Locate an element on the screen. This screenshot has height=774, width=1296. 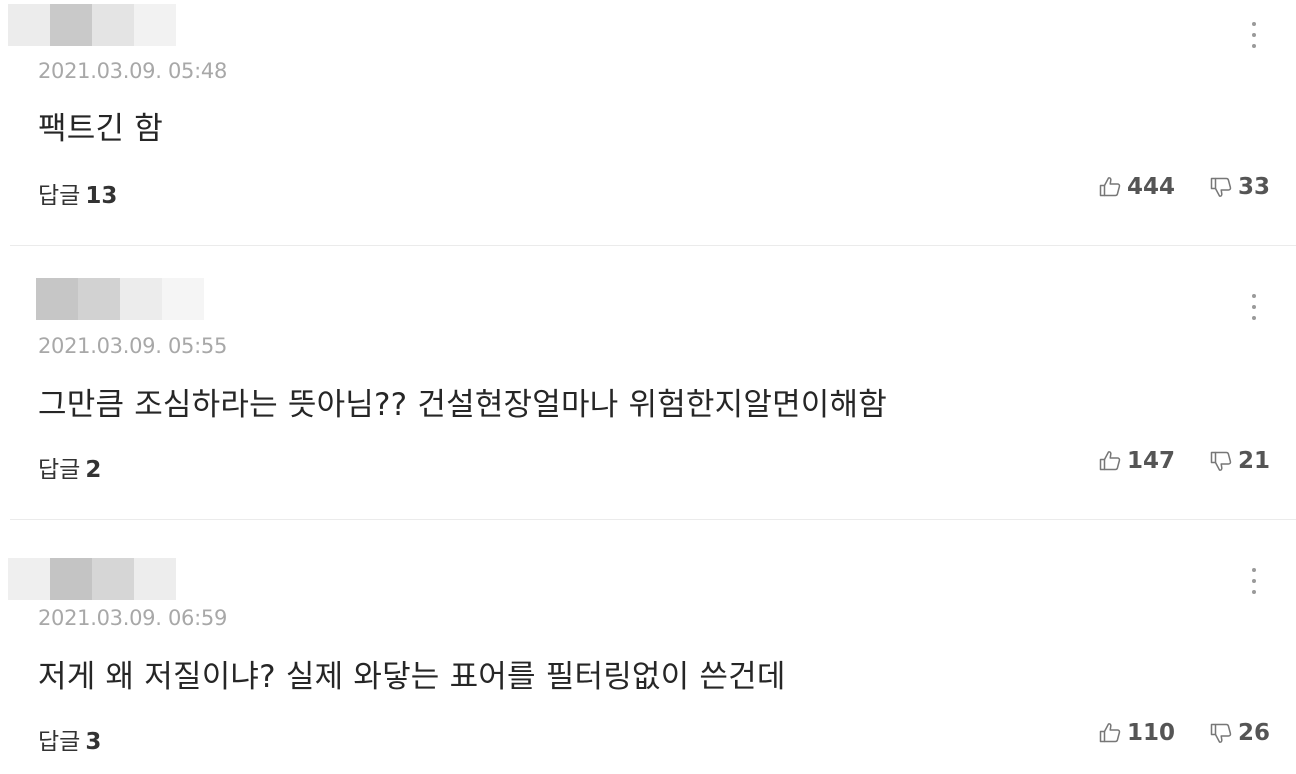
comment-date: 2021.03.09. 06:59 is located at coordinates (133, 618).